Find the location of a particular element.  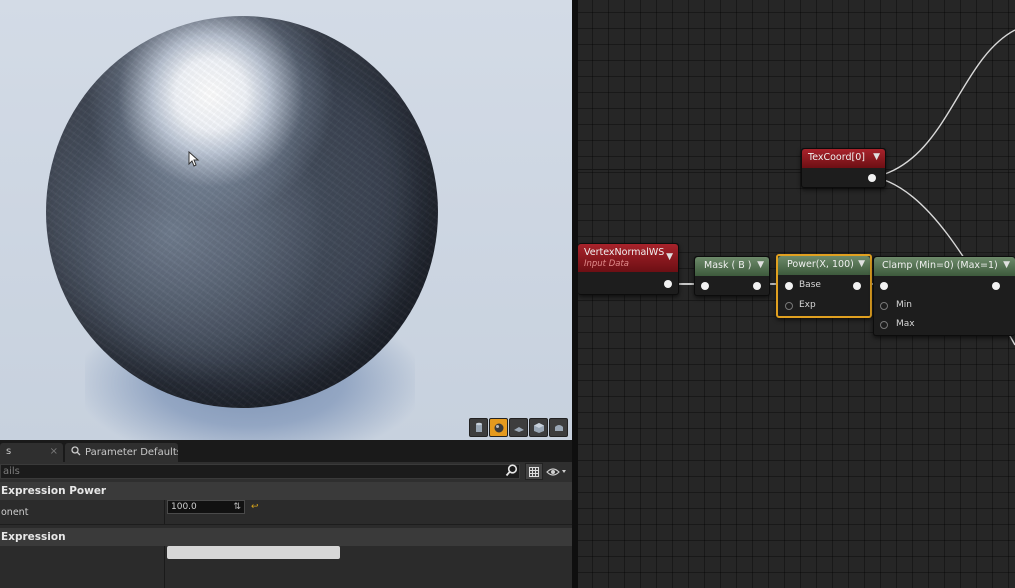

node-header: Power(X, 100) ▼ is located at coordinates (824, 265).